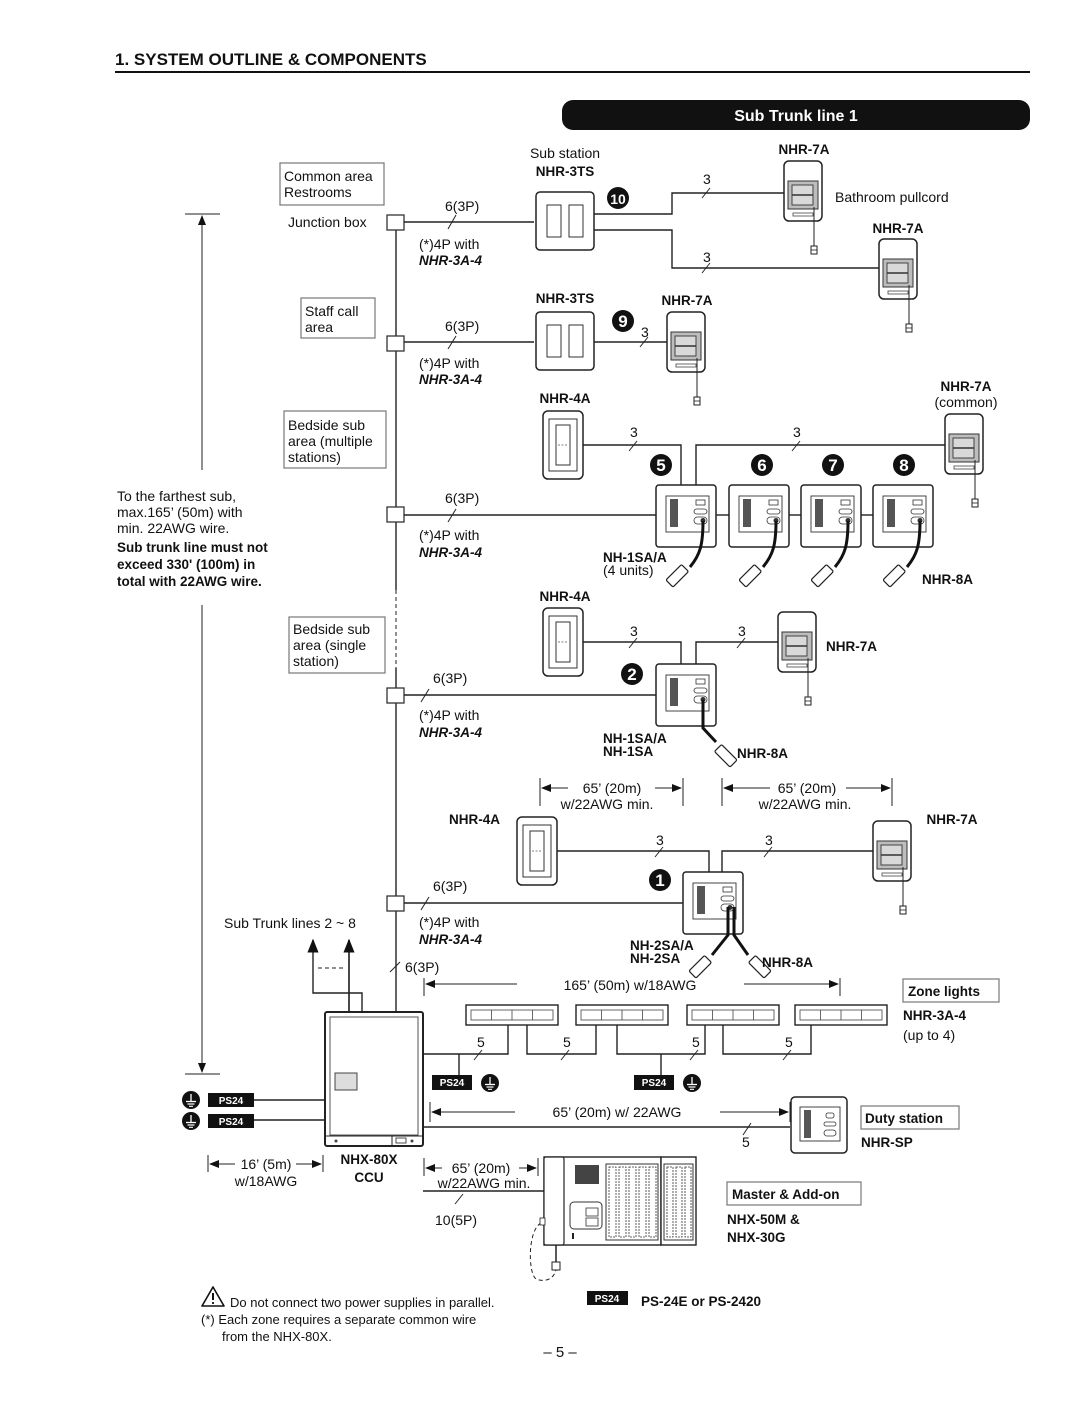 The image size is (1080, 1405). What do you see at coordinates (944, 991) in the screenshot?
I see `zone-lights-label: Zone lights` at bounding box center [944, 991].